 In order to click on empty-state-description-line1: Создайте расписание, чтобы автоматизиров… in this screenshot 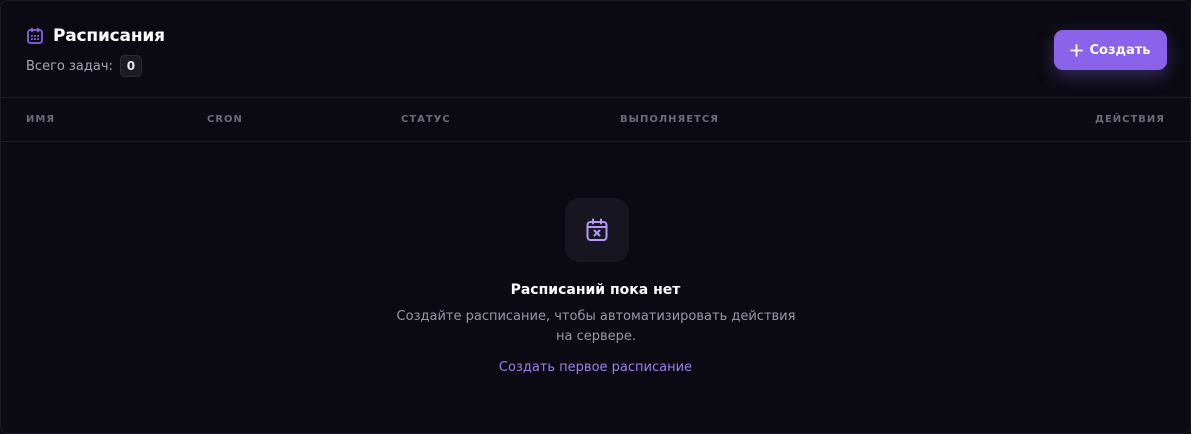, I will do `click(596, 316)`.